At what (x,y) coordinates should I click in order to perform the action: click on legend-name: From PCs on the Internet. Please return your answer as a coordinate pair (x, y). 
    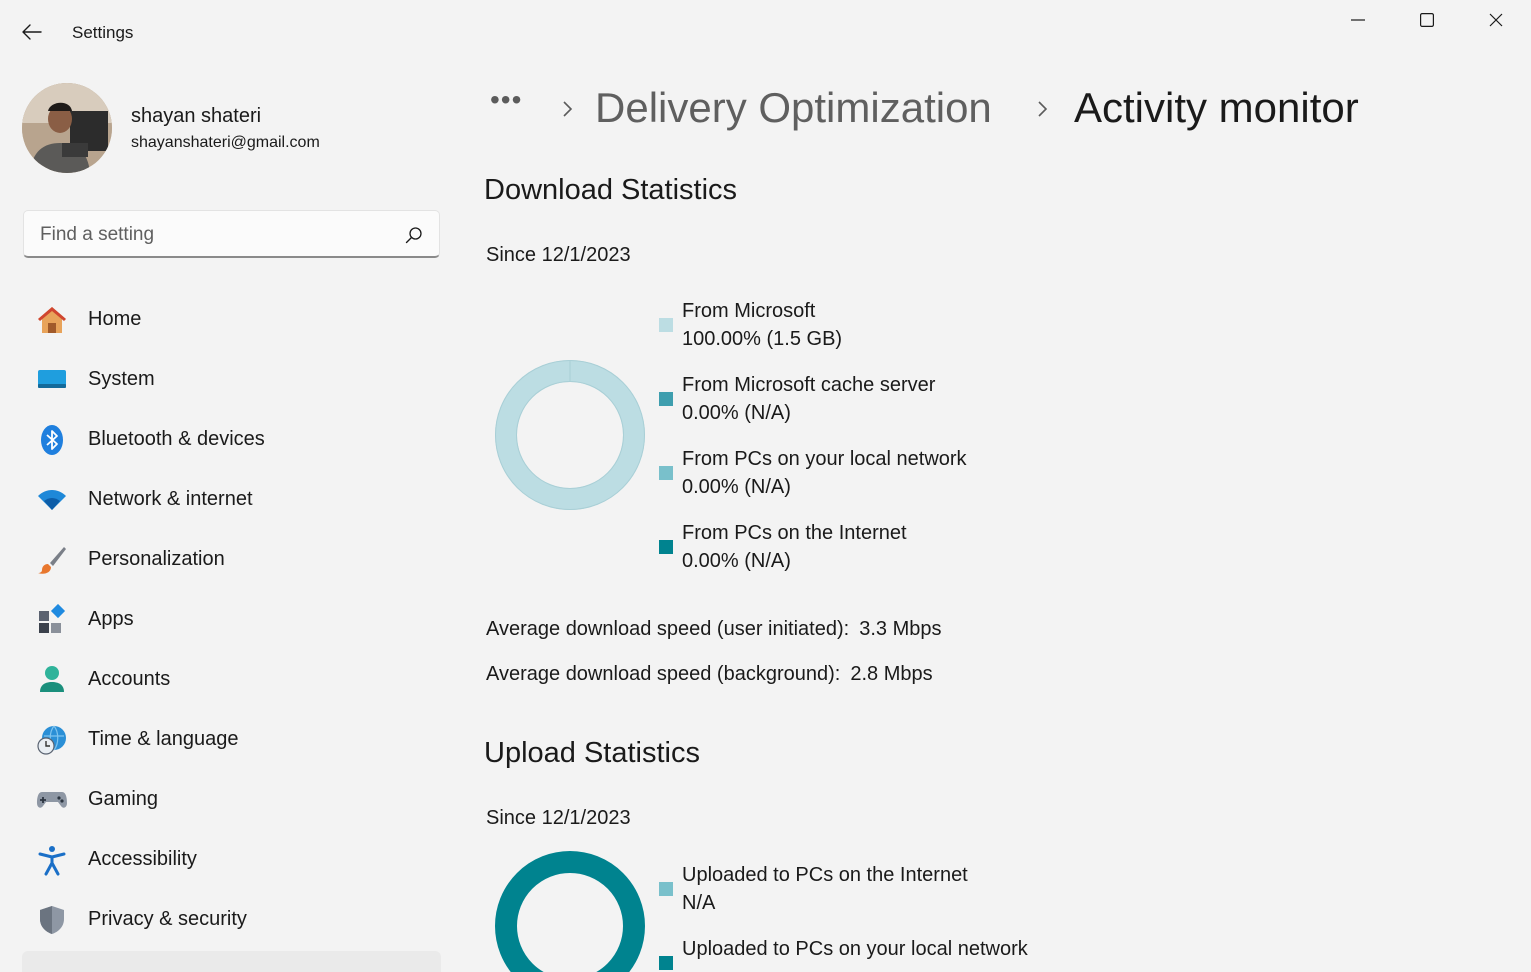
    Looking at the image, I should click on (794, 533).